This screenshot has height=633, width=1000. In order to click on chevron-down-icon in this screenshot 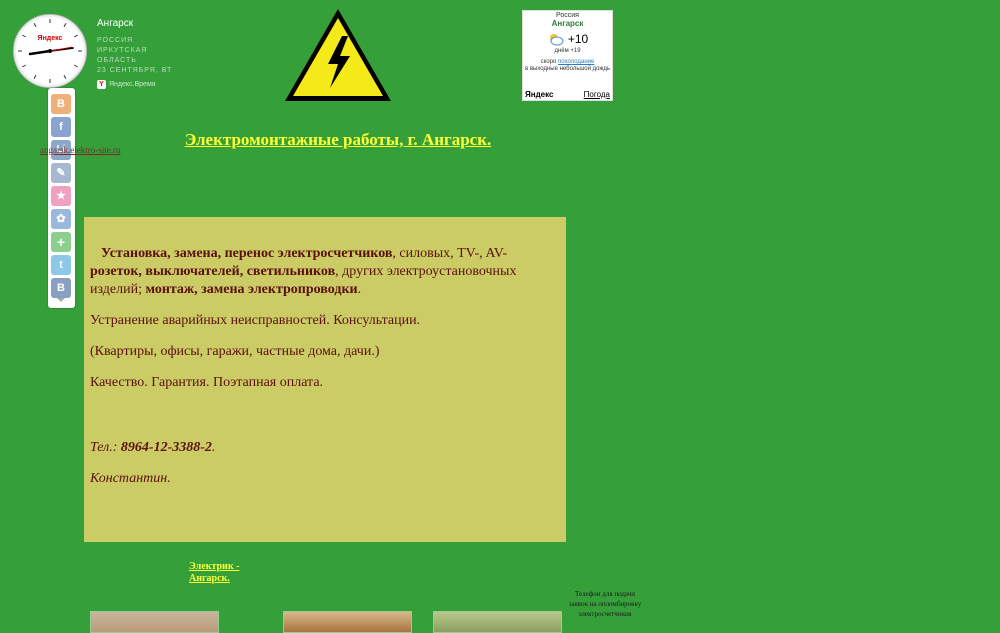, I will do `click(61, 300)`.